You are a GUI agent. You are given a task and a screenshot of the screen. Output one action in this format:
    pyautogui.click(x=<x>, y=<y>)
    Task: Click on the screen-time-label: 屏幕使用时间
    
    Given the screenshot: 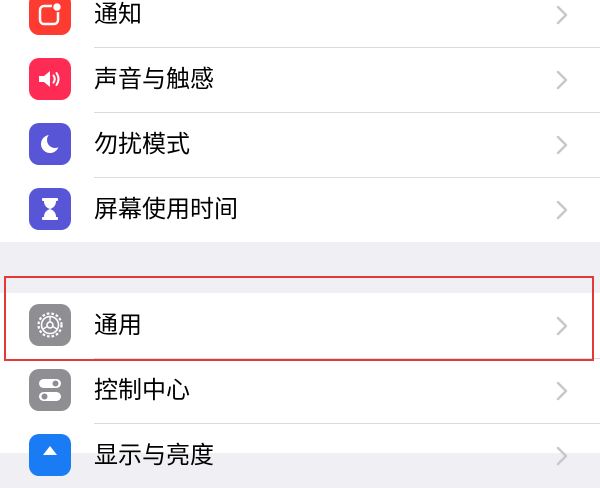 What is the action you would take?
    pyautogui.click(x=166, y=209)
    